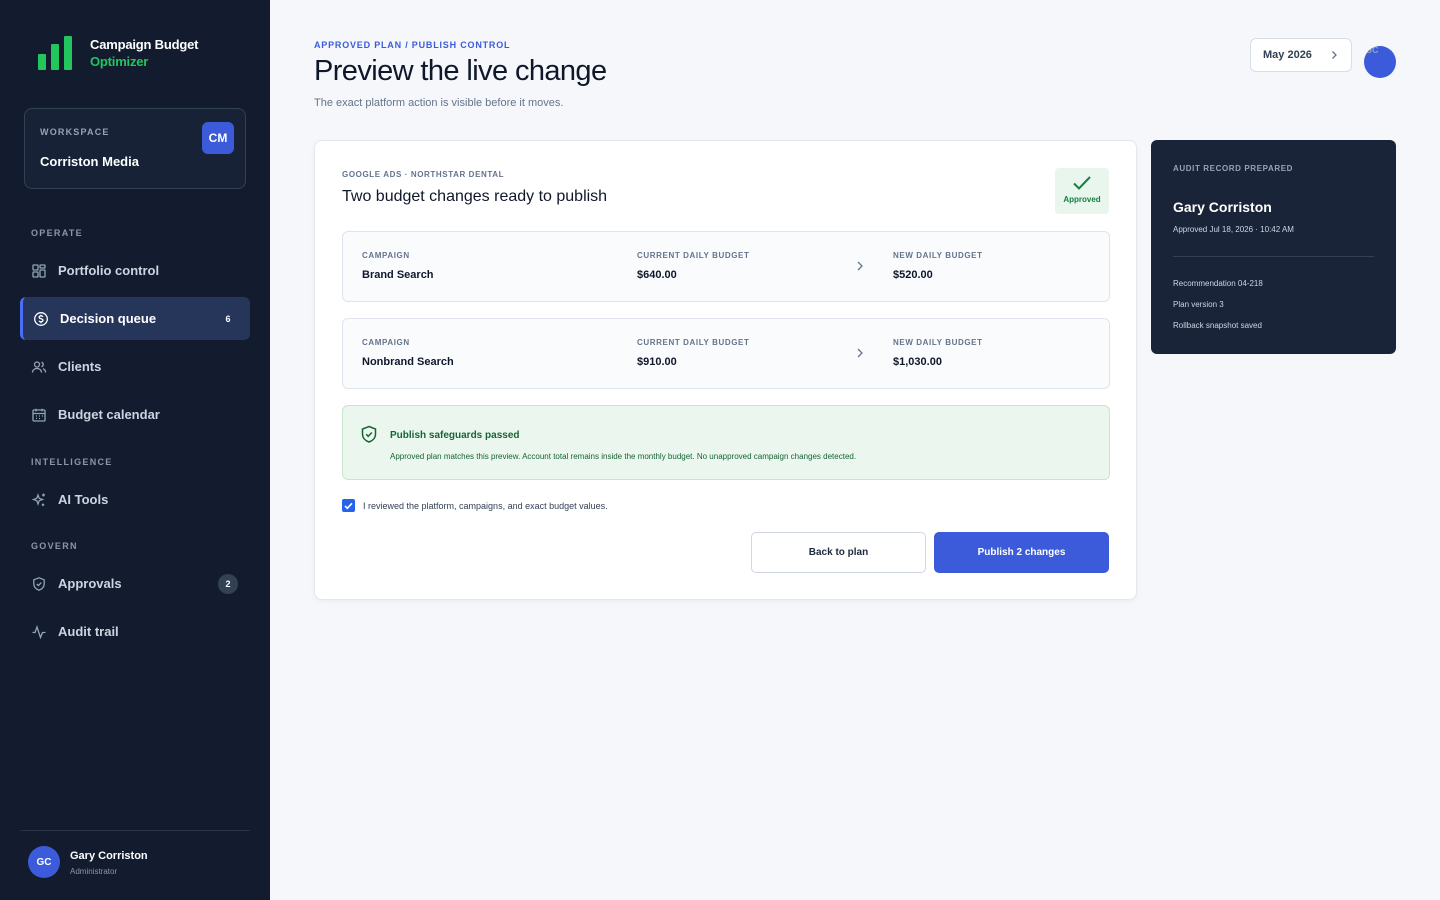 The image size is (1440, 900). What do you see at coordinates (369, 434) in the screenshot?
I see `shield-check-icon` at bounding box center [369, 434].